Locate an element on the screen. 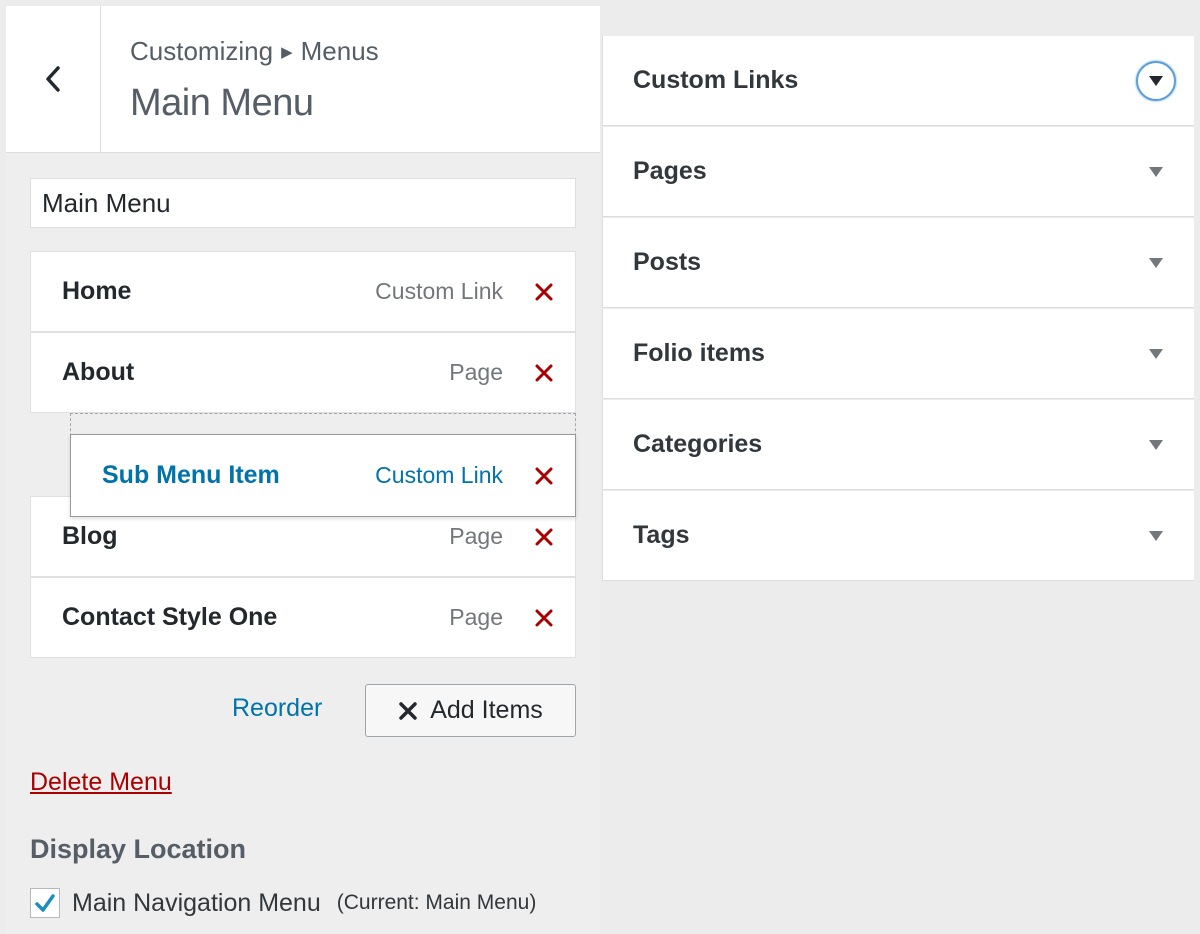  display-location-heading: Display Location is located at coordinates (138, 849).